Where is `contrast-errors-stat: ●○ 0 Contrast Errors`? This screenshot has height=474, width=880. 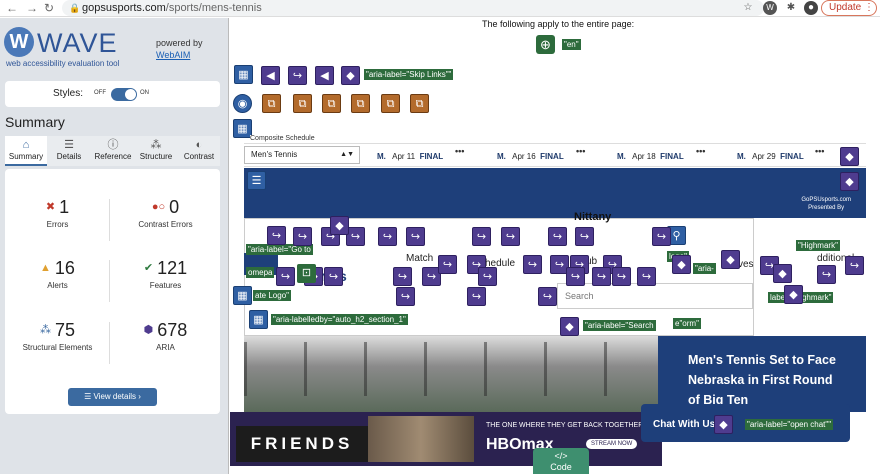 contrast-errors-stat: ●○ 0 Contrast Errors is located at coordinates (165, 213).